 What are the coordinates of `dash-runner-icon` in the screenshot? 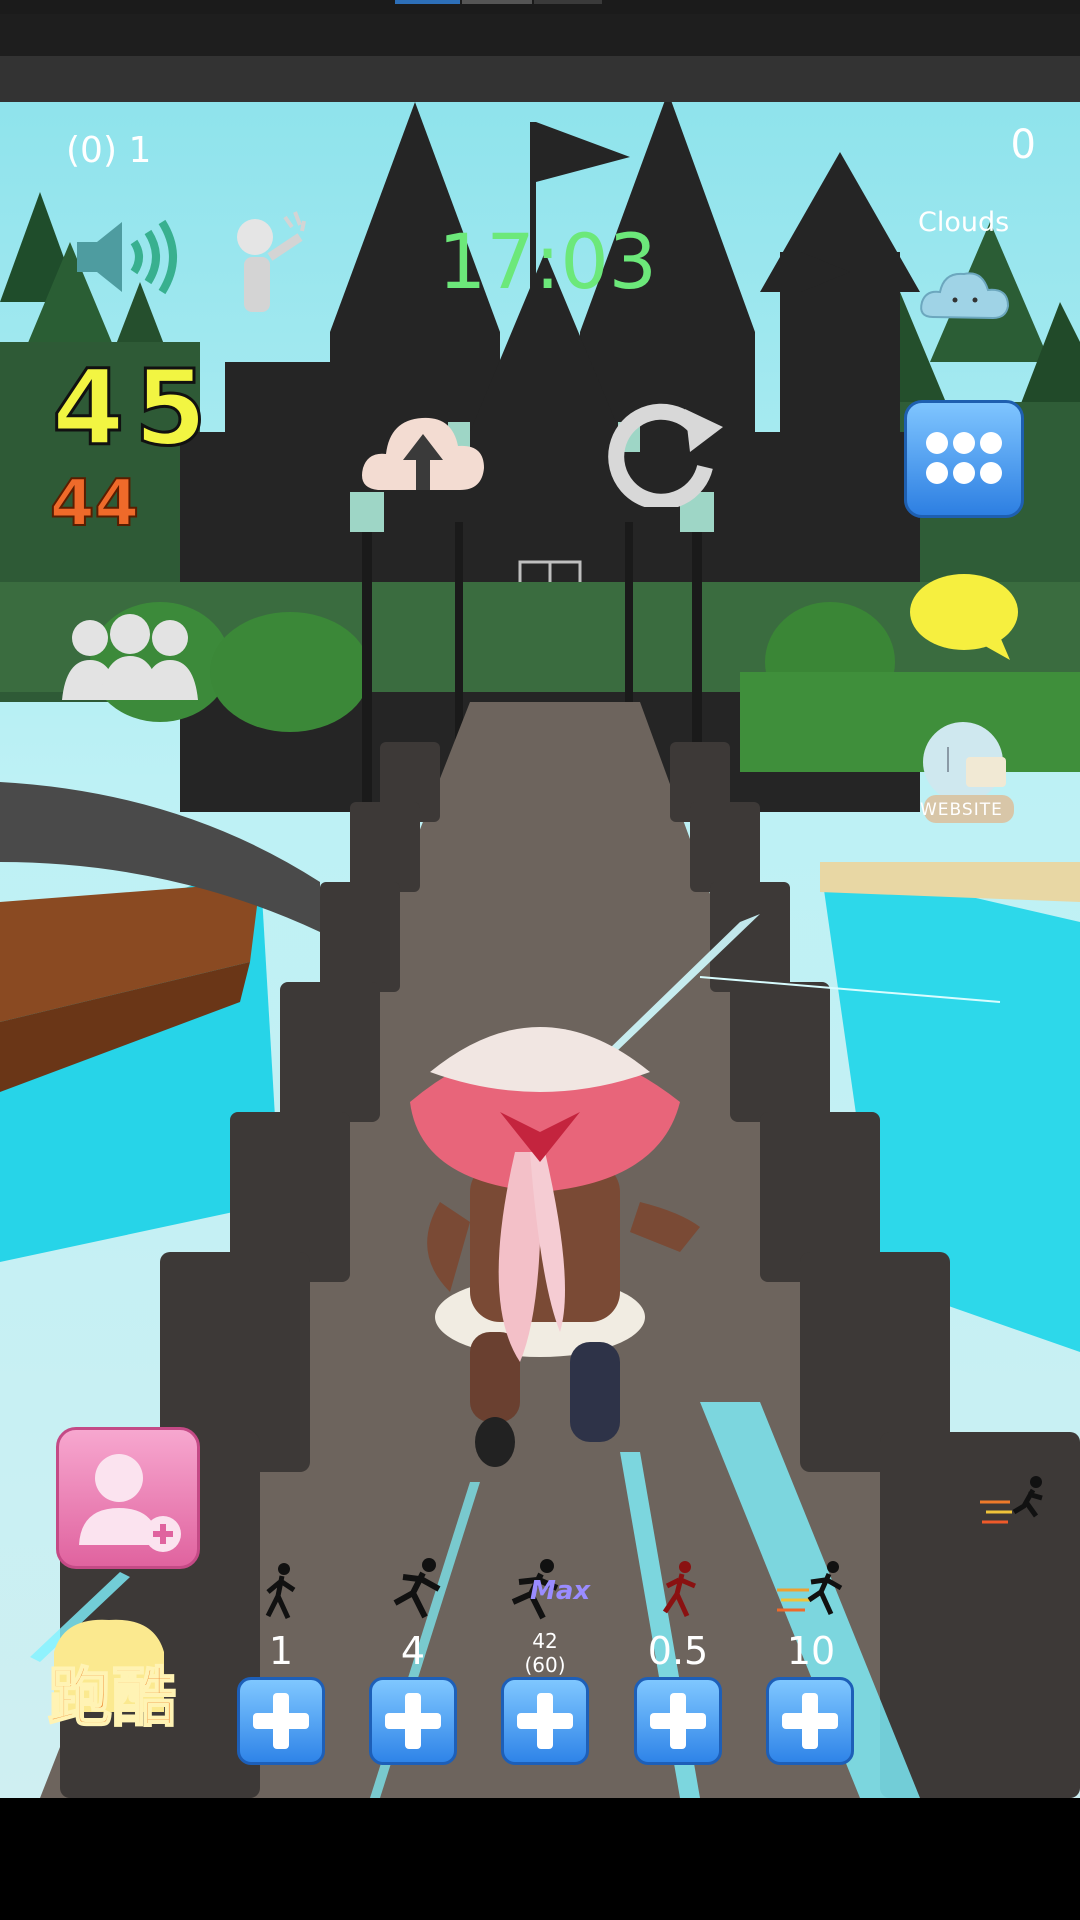 It's located at (810, 1588).